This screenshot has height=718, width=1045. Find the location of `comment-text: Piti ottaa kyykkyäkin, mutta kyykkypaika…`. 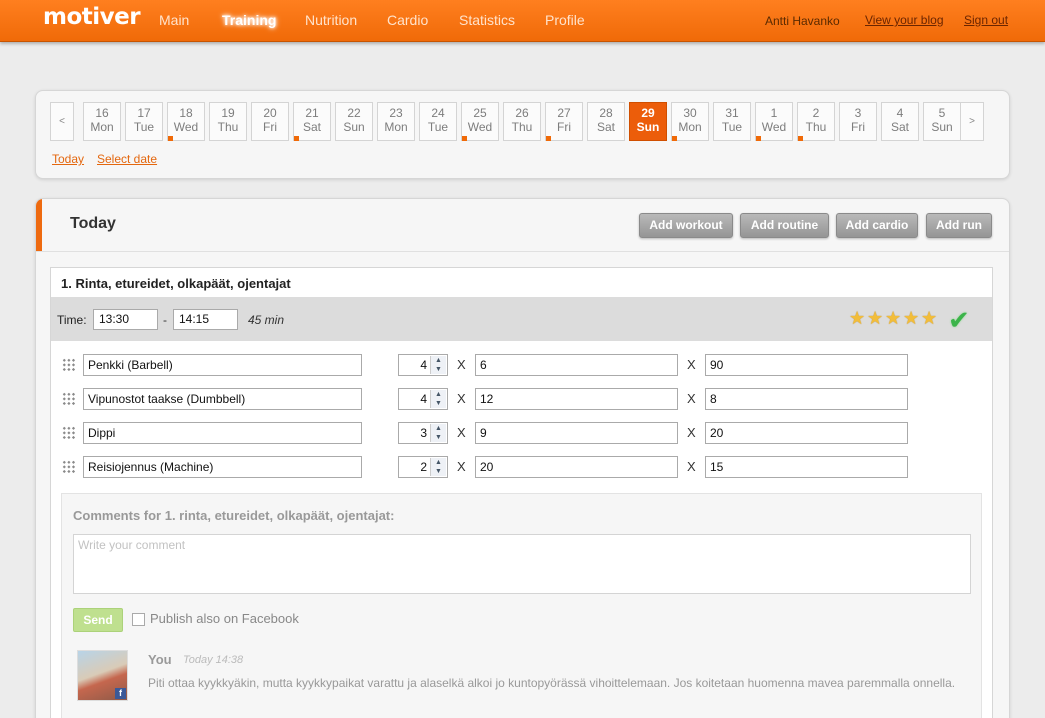

comment-text: Piti ottaa kyykkyäkin, mutta kyykkypaika… is located at coordinates (552, 683).